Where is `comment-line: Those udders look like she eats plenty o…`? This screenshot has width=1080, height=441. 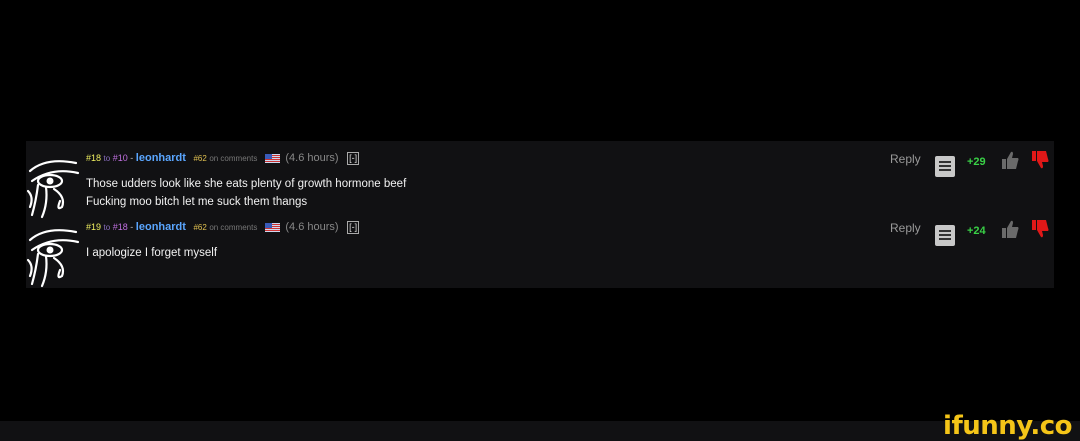 comment-line: Those udders look like she eats plenty o… is located at coordinates (246, 184).